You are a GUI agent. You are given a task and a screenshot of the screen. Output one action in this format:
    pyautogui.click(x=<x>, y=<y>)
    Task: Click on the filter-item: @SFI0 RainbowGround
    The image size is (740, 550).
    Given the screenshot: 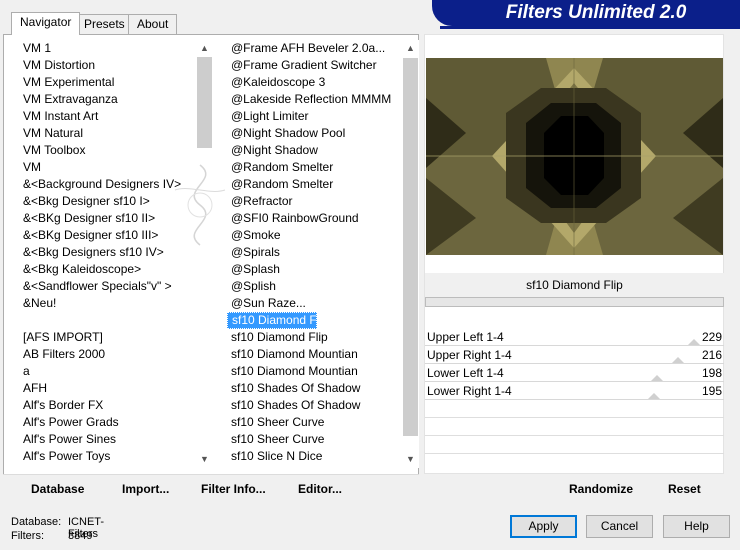 What is the action you would take?
    pyautogui.click(x=314, y=218)
    